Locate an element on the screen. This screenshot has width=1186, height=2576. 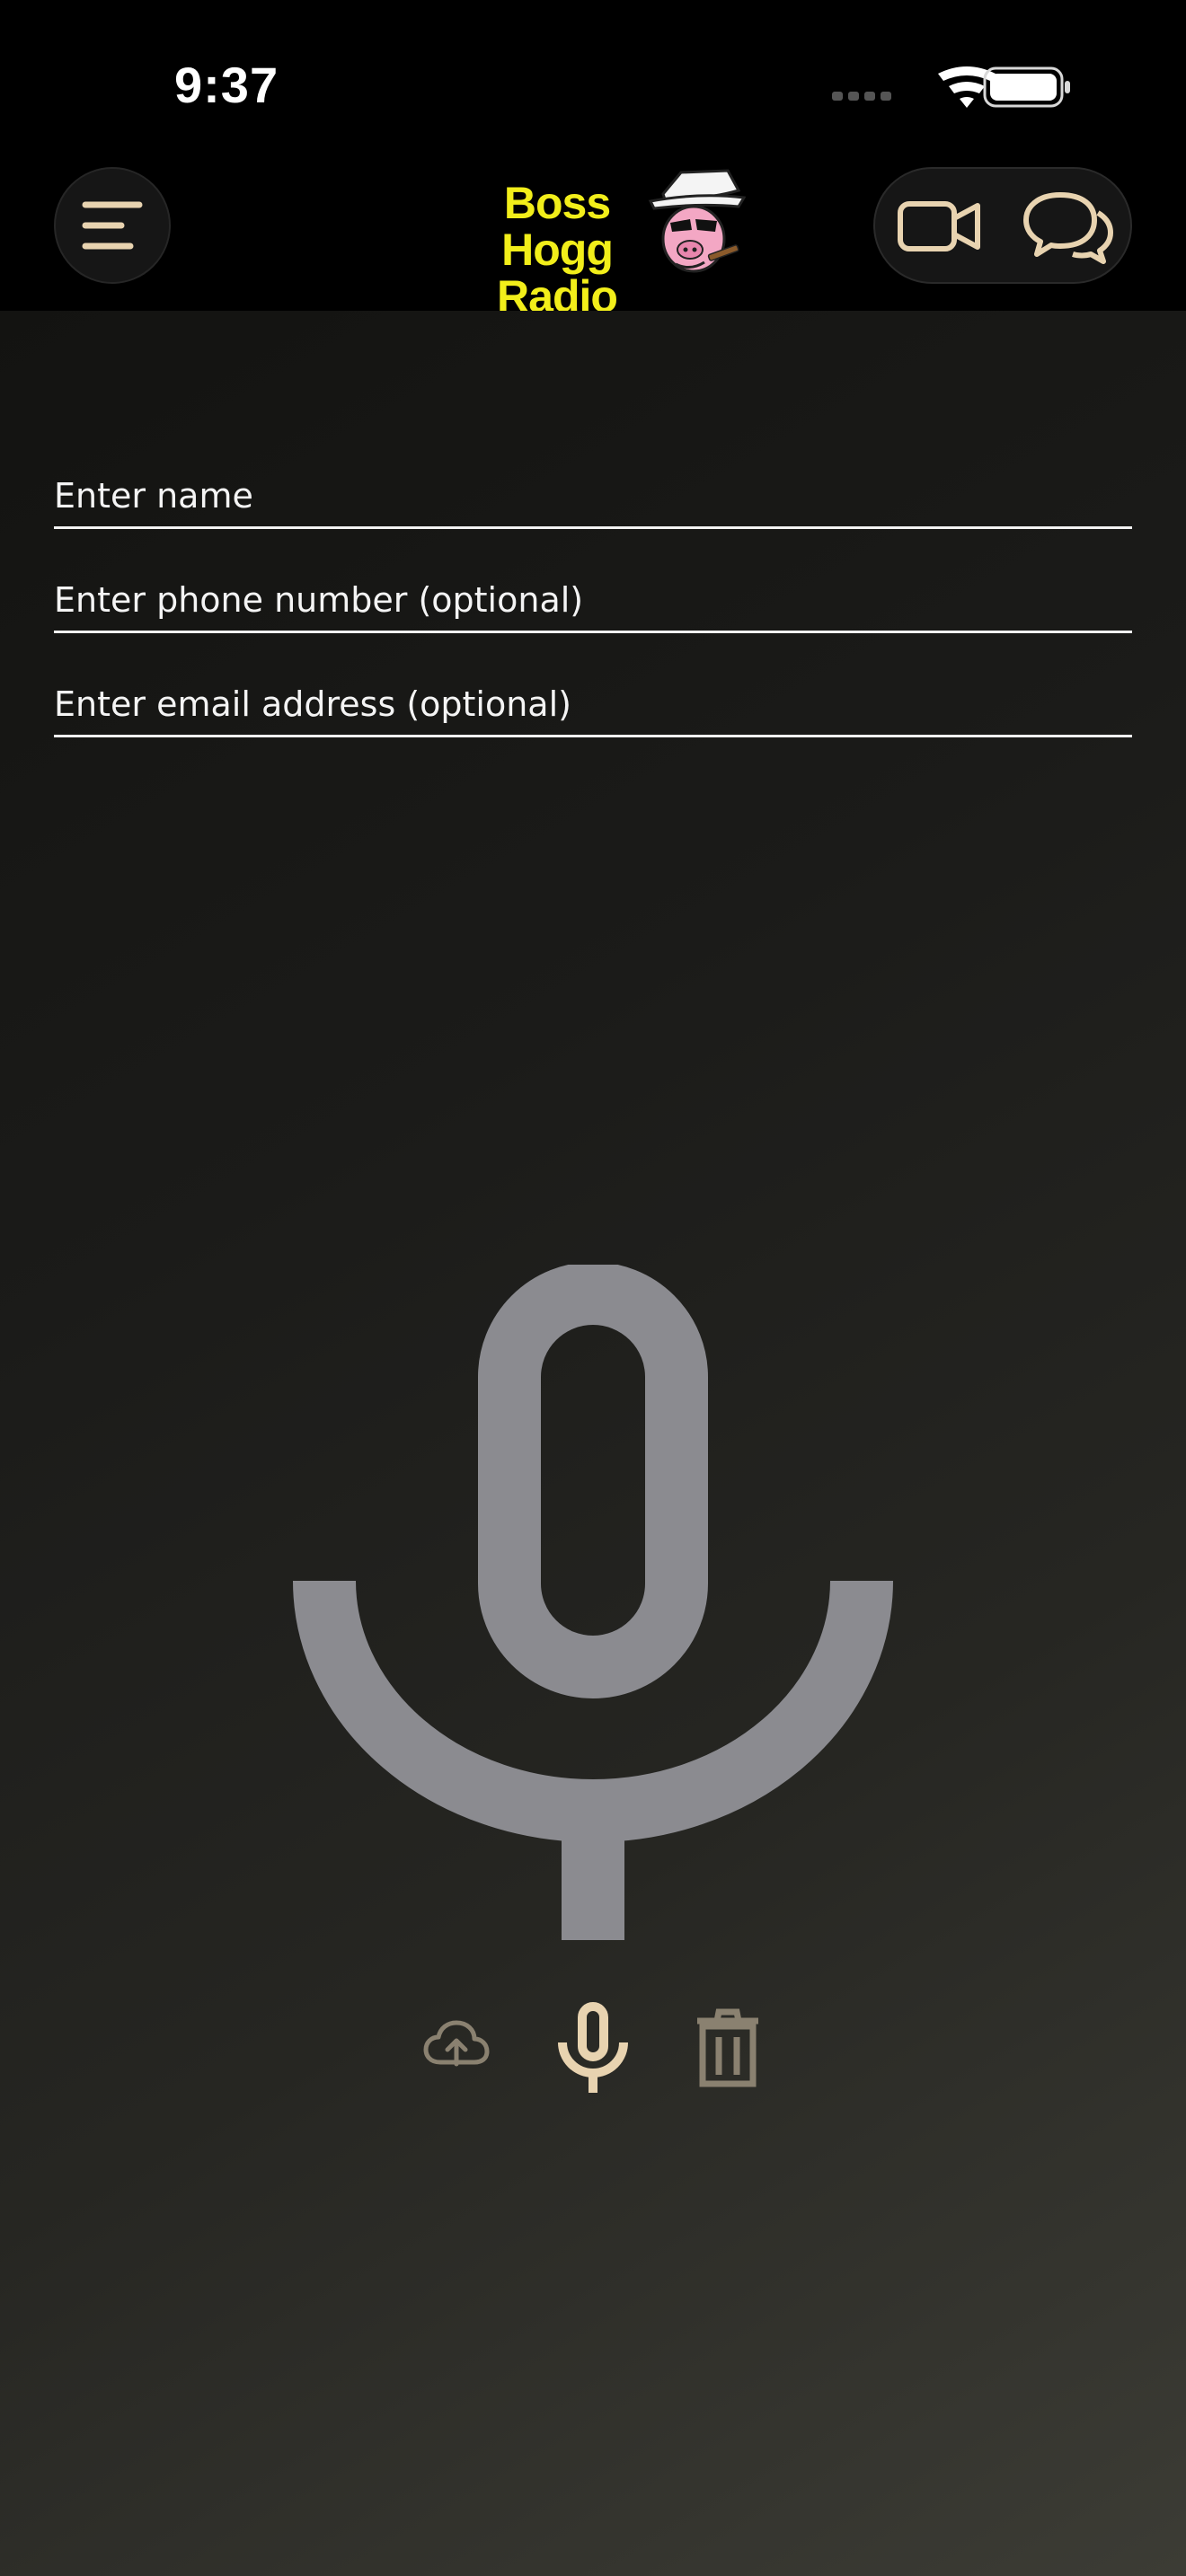
video-call-button is located at coordinates (939, 225).